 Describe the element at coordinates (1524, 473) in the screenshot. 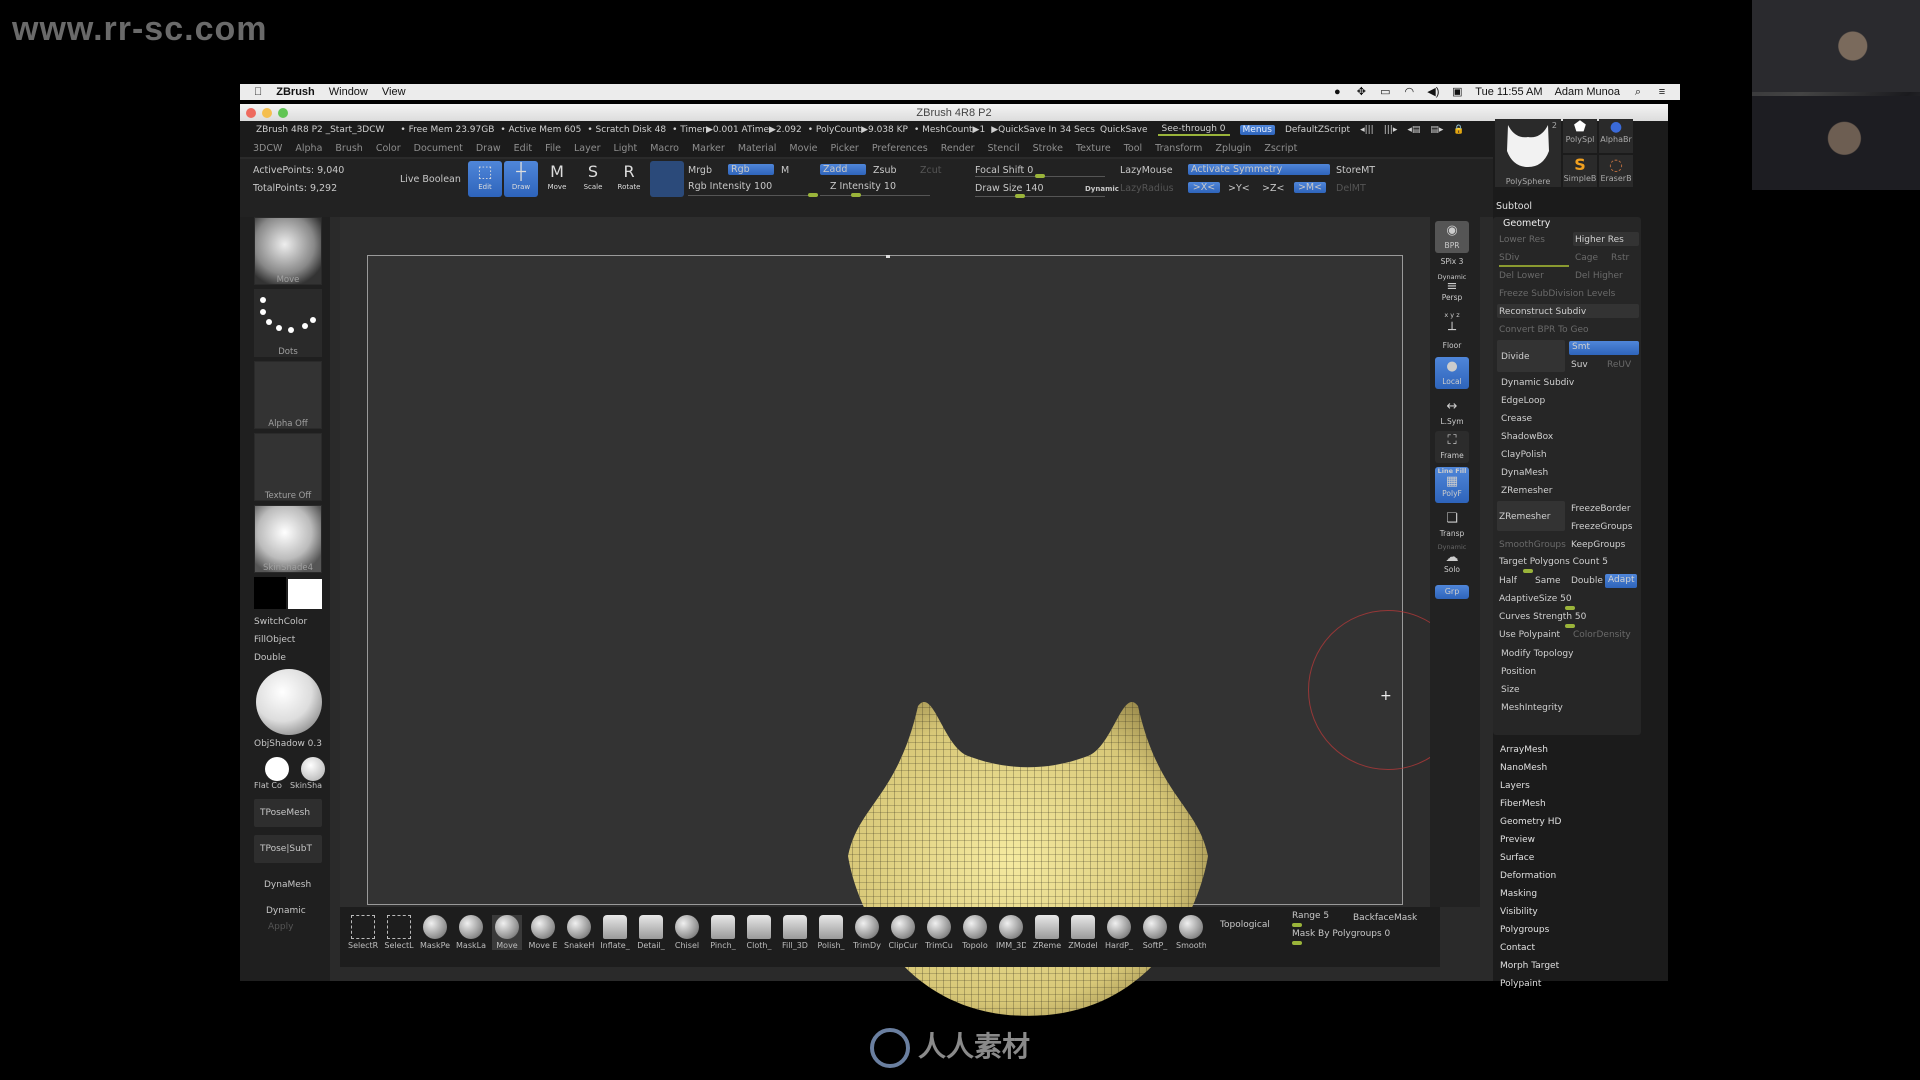

I see `dynamesh-subpalette: DynaMesh` at that location.